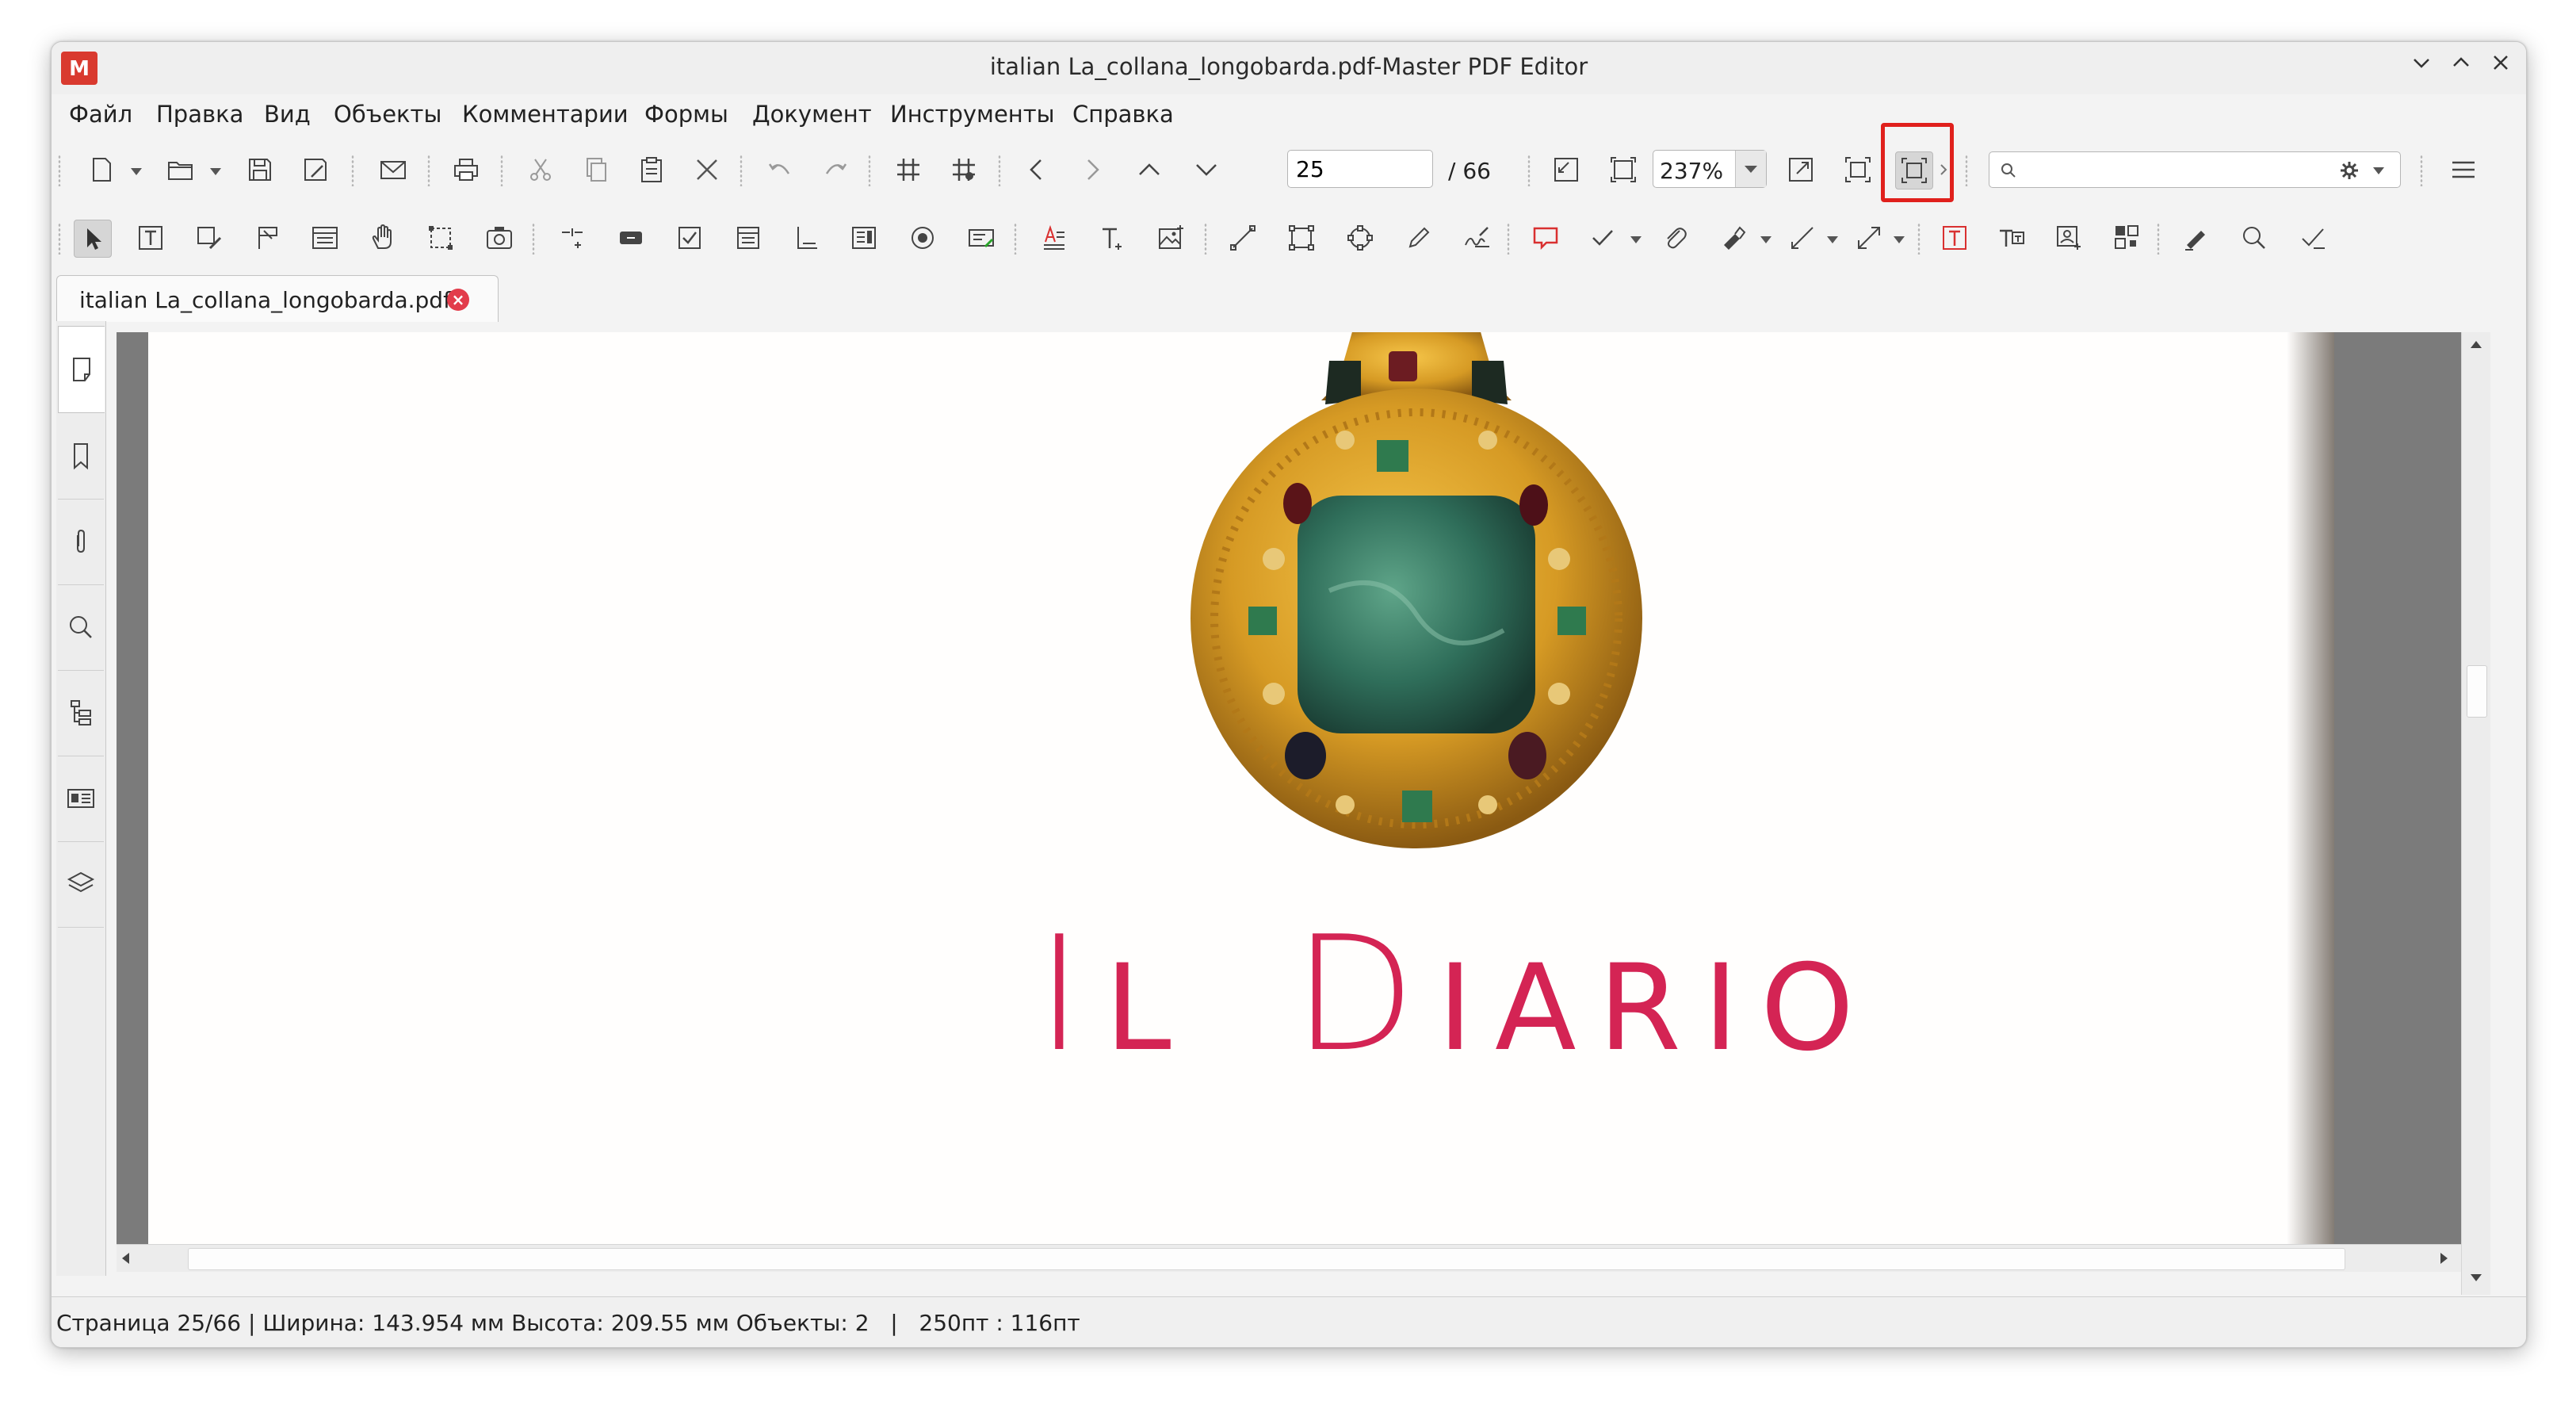 The height and width of the screenshot is (1405, 2576). I want to click on undo-icon, so click(780, 169).